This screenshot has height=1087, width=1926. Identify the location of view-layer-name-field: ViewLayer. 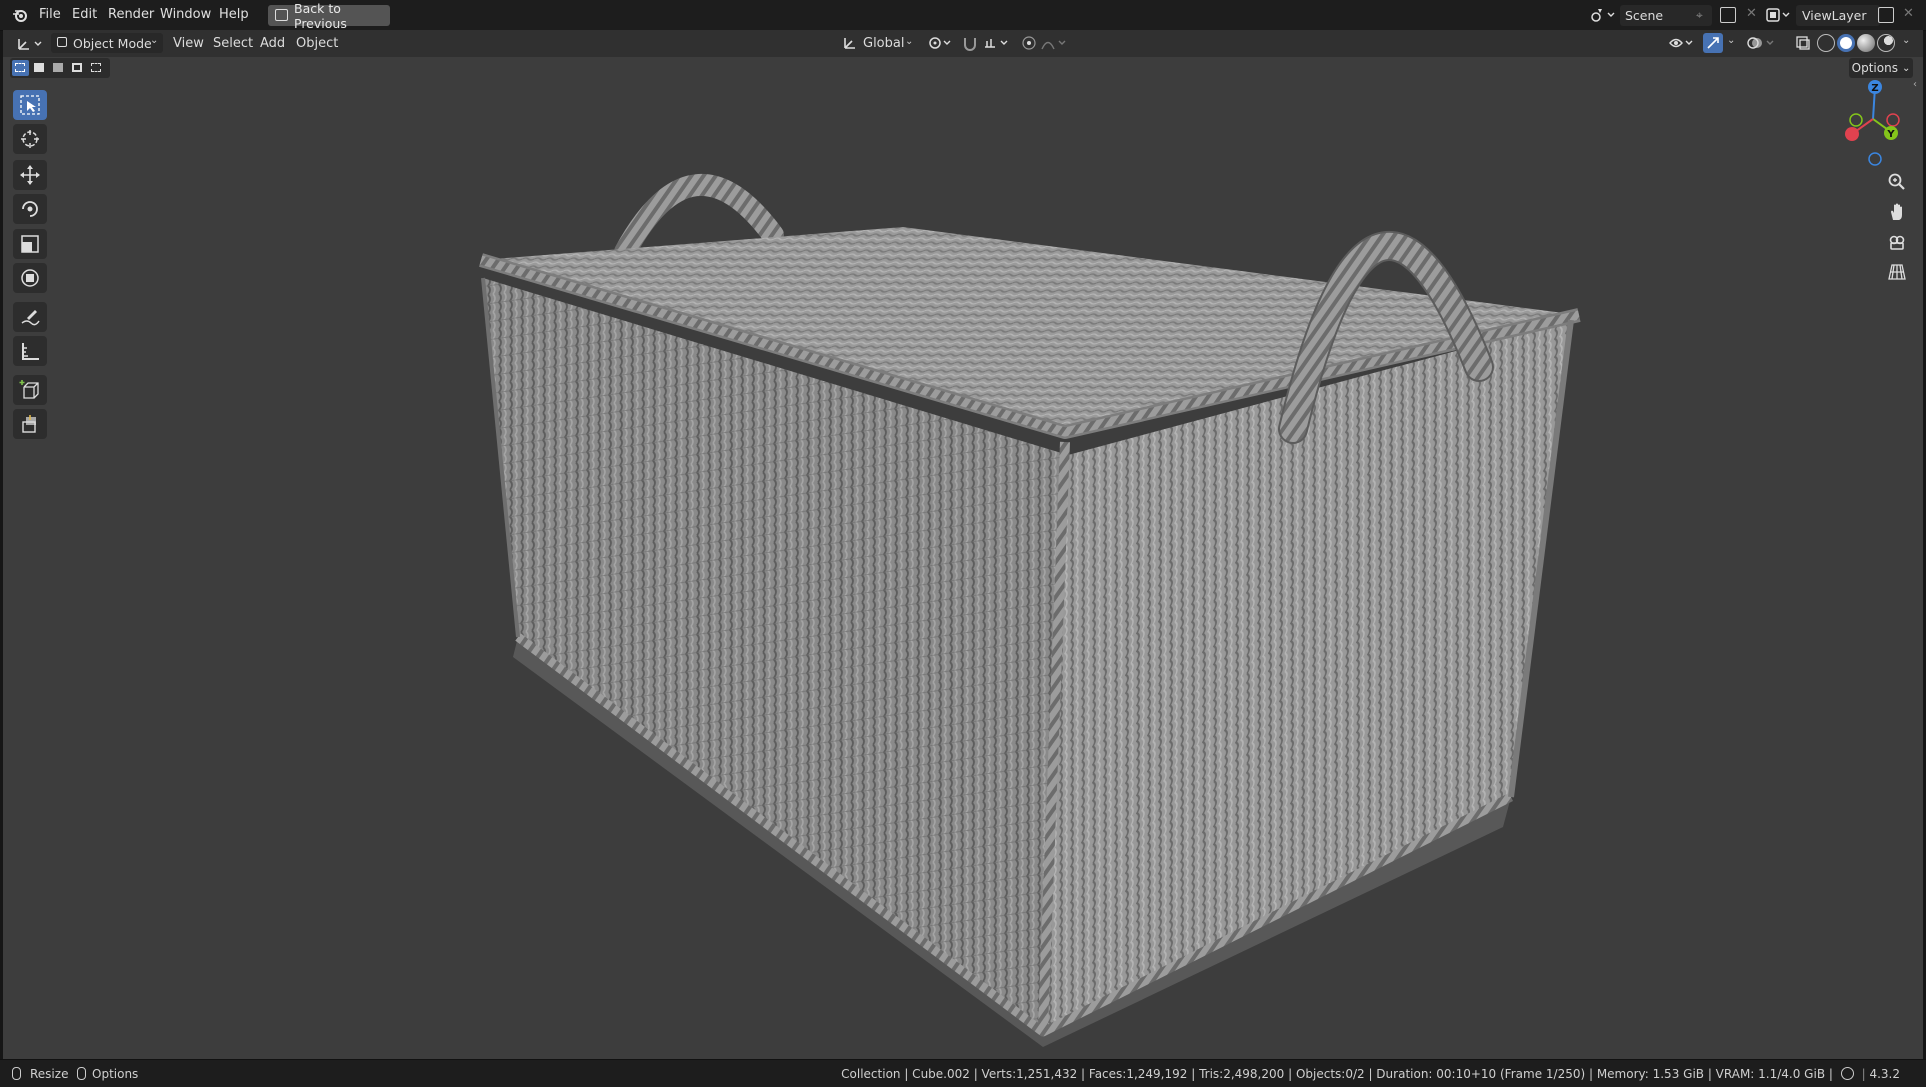
(1838, 15).